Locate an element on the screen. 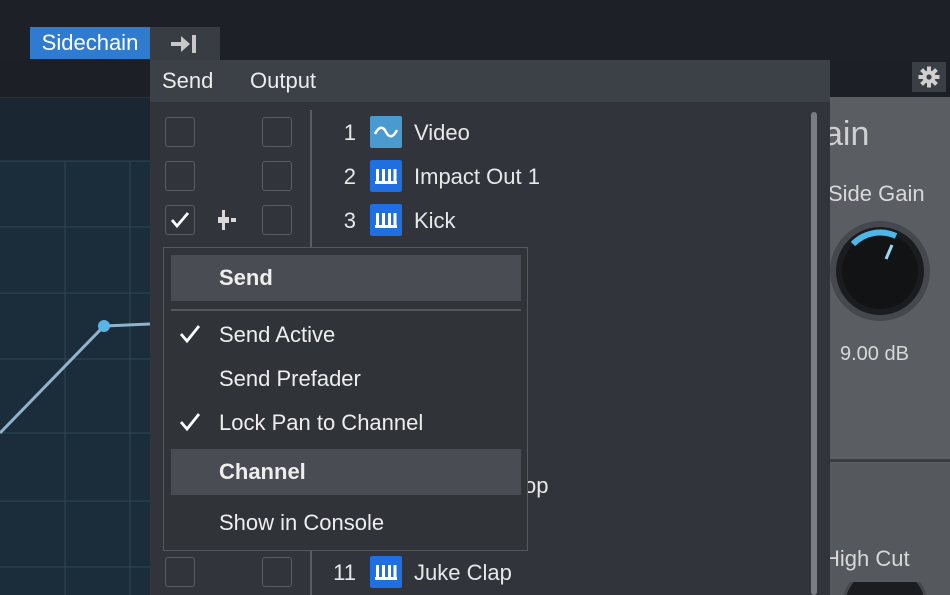 The height and width of the screenshot is (595, 950). gear-icon is located at coordinates (929, 77).